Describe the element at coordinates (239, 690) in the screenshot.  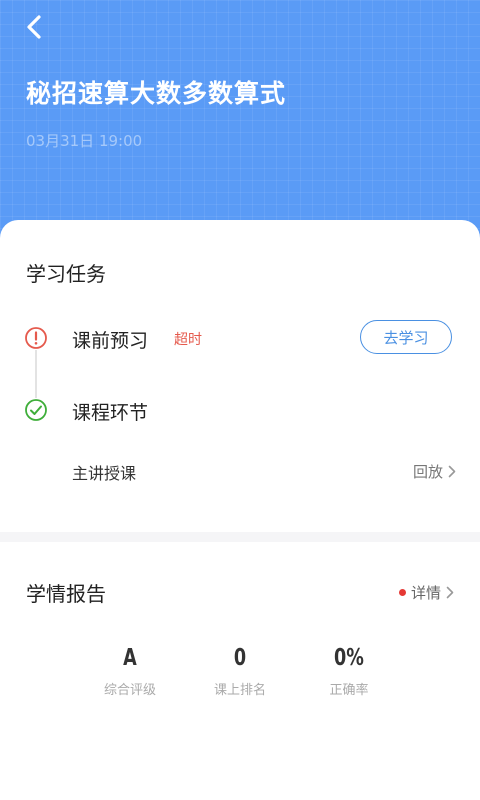
I see `stat-rank-label: 课上排名` at that location.